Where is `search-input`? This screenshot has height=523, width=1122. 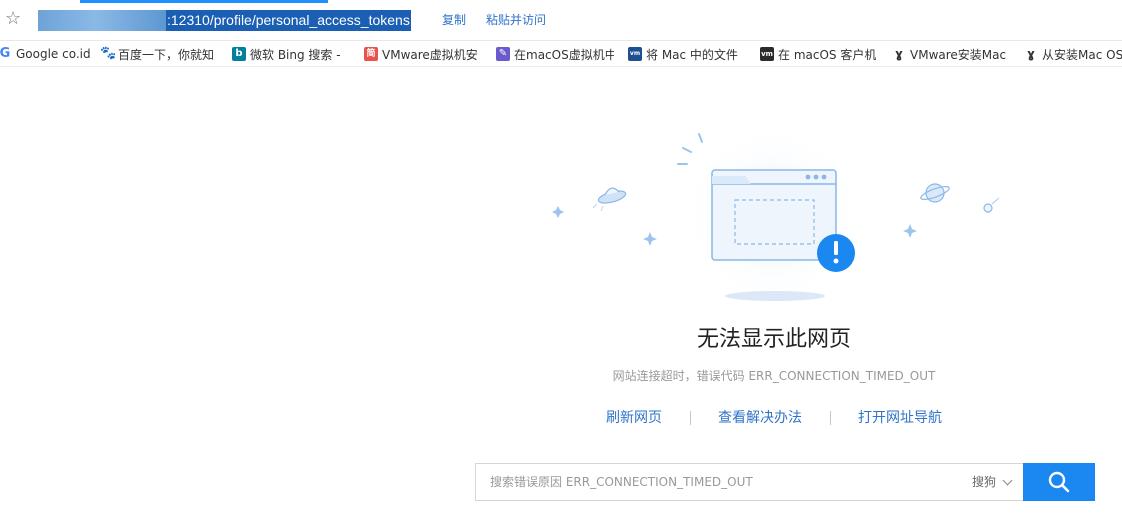 search-input is located at coordinates (711, 482).